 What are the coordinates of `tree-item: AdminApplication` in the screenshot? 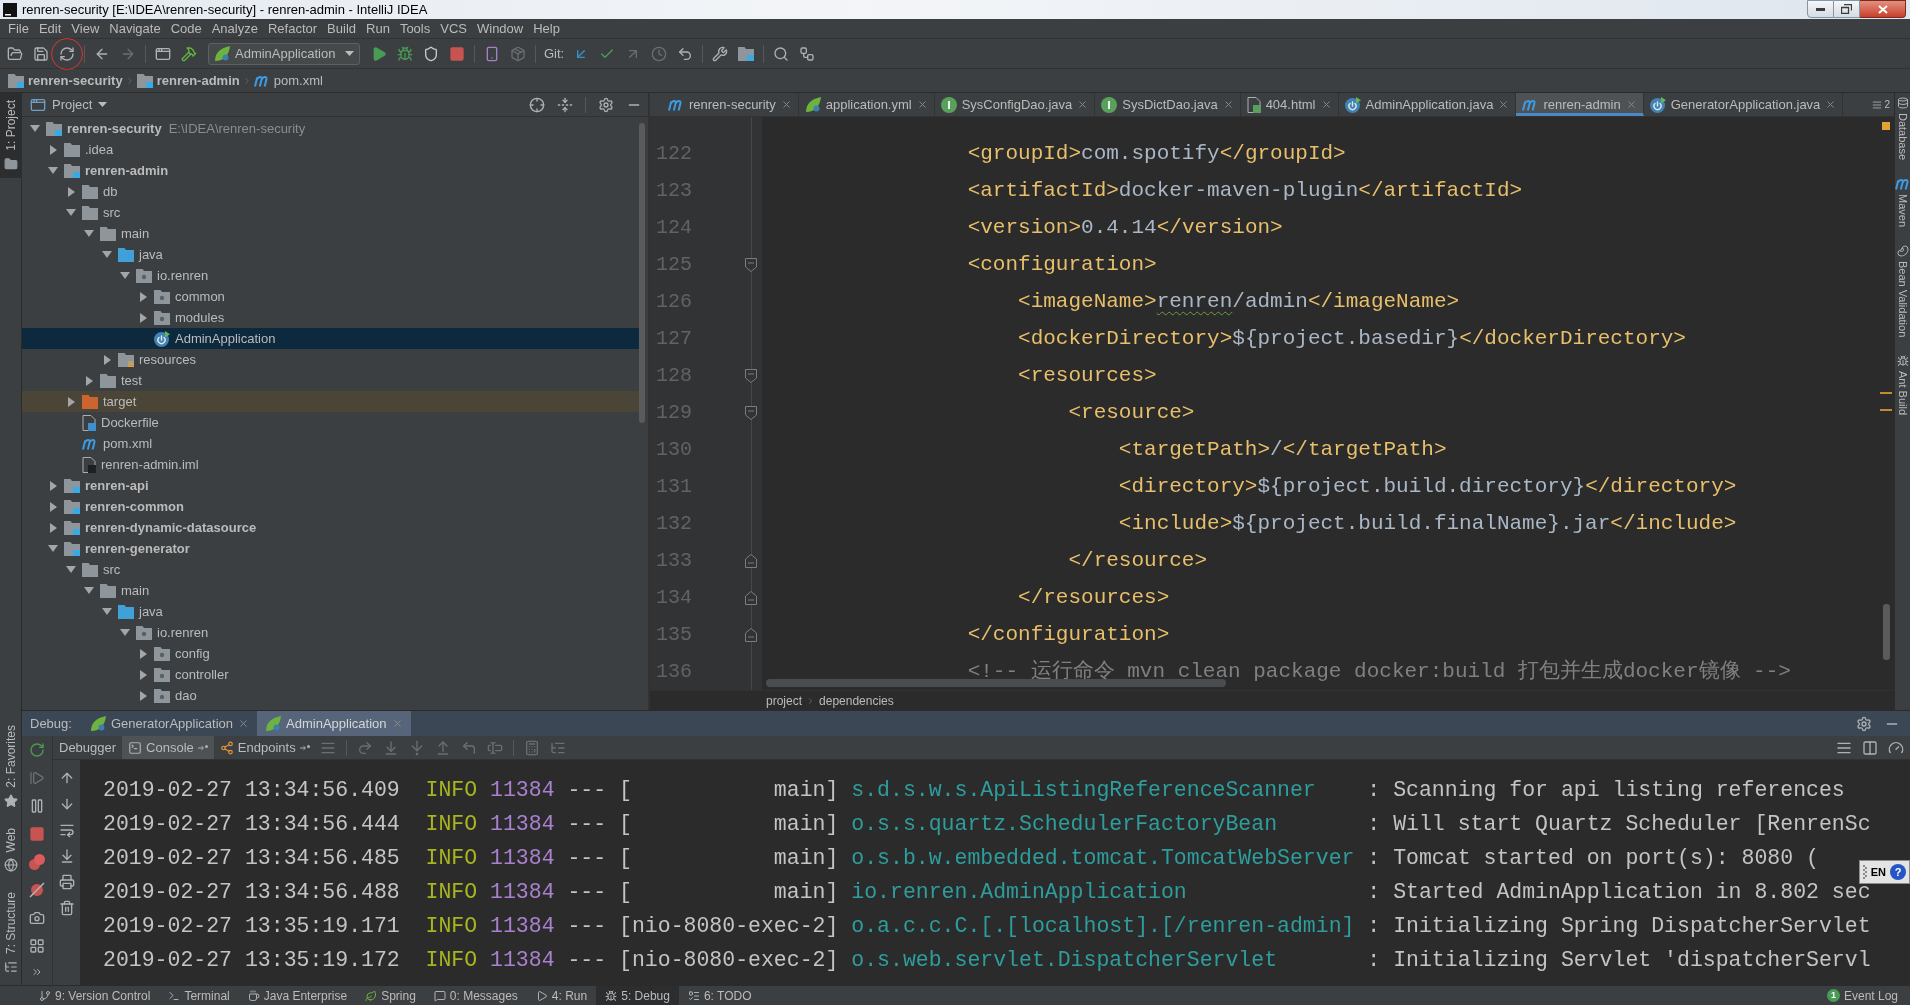 It's located at (330, 338).